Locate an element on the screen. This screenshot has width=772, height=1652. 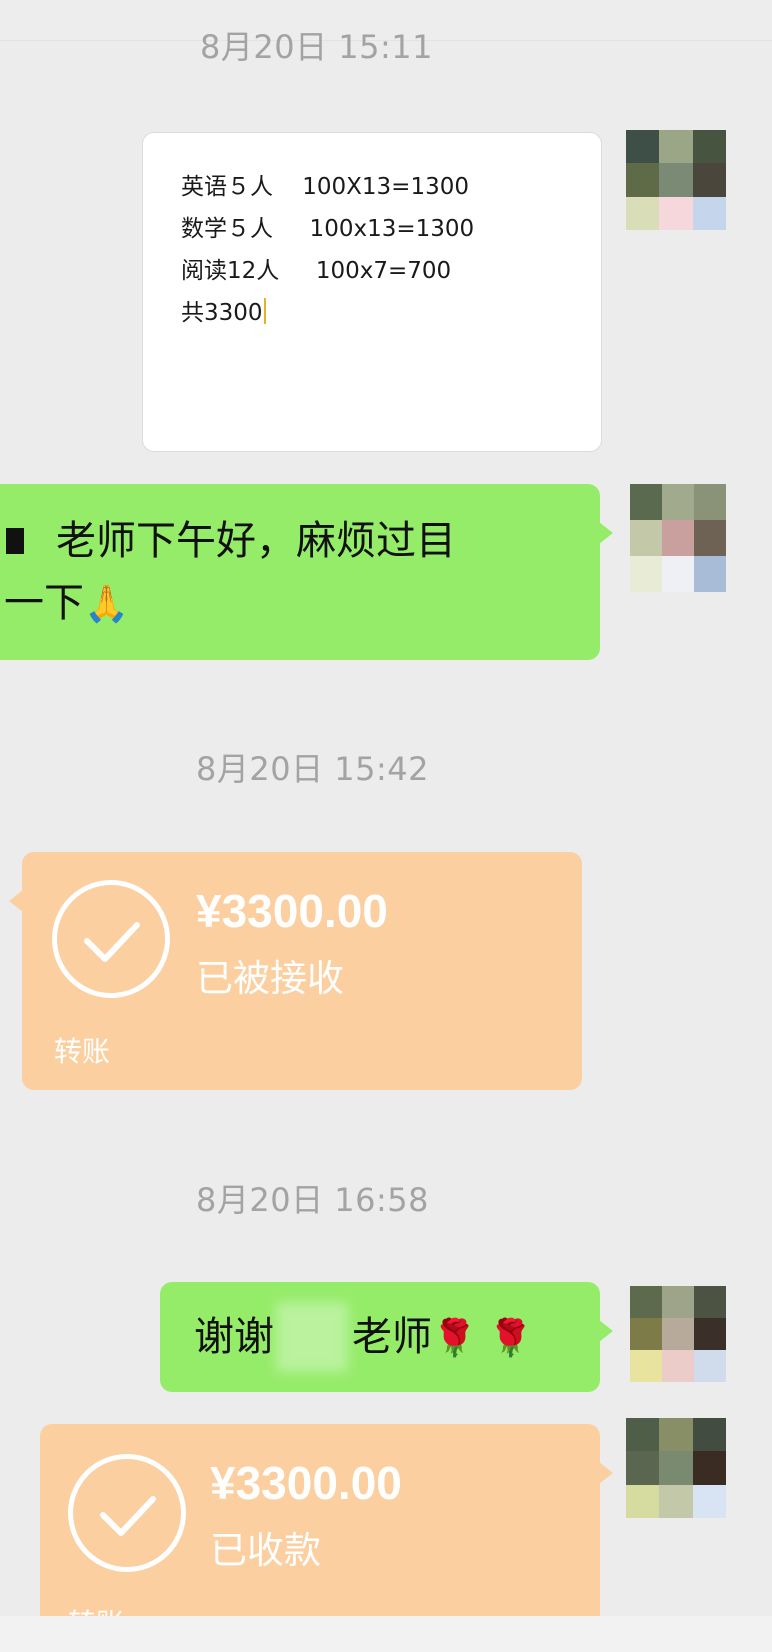
message-text: 老师🌹 🌹 is located at coordinates (443, 1337).